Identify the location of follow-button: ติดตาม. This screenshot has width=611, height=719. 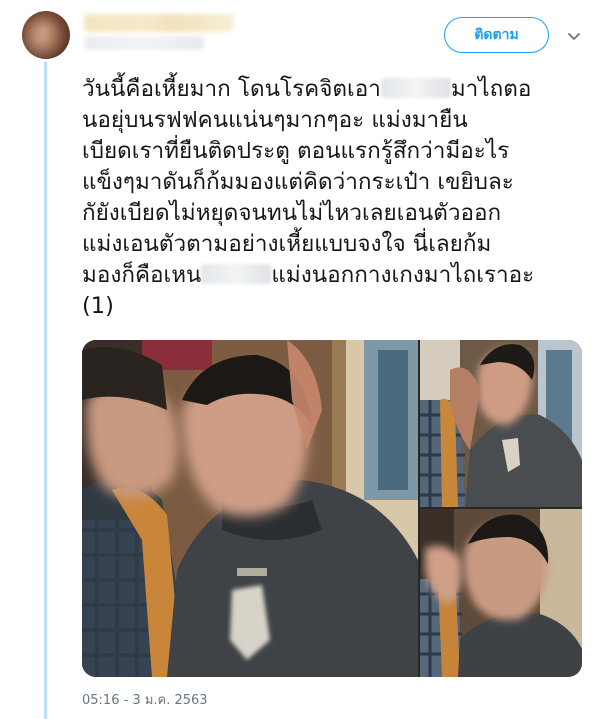
(496, 35).